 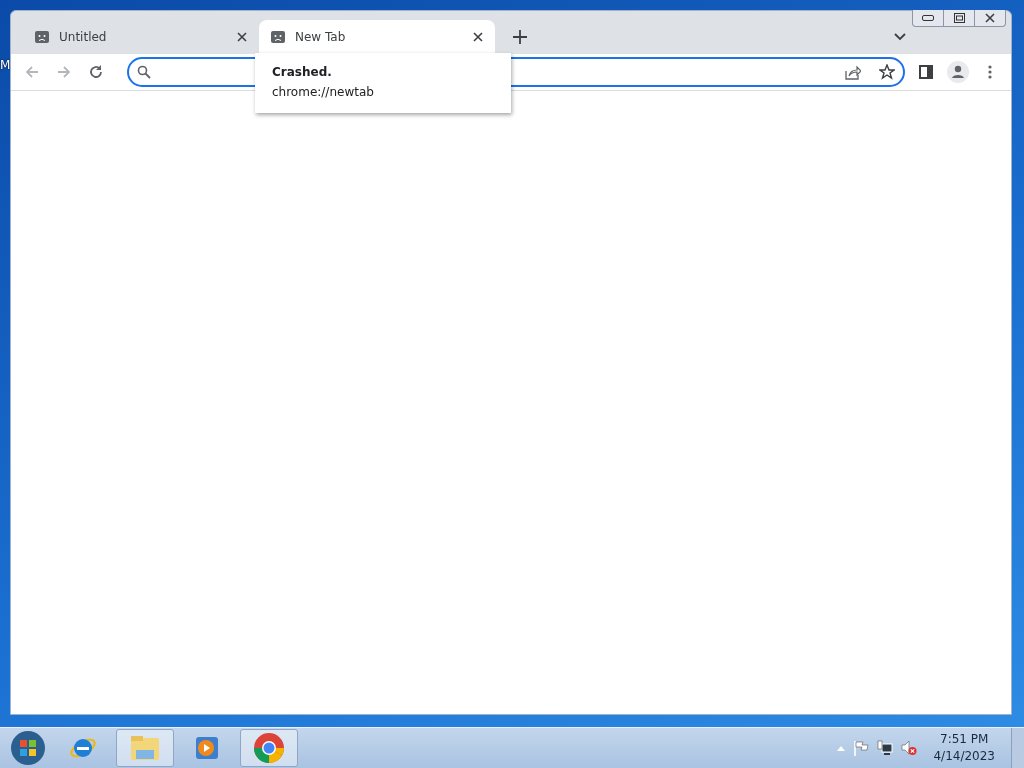 I want to click on tooltip-url: chrome://newtab, so click(x=323, y=92).